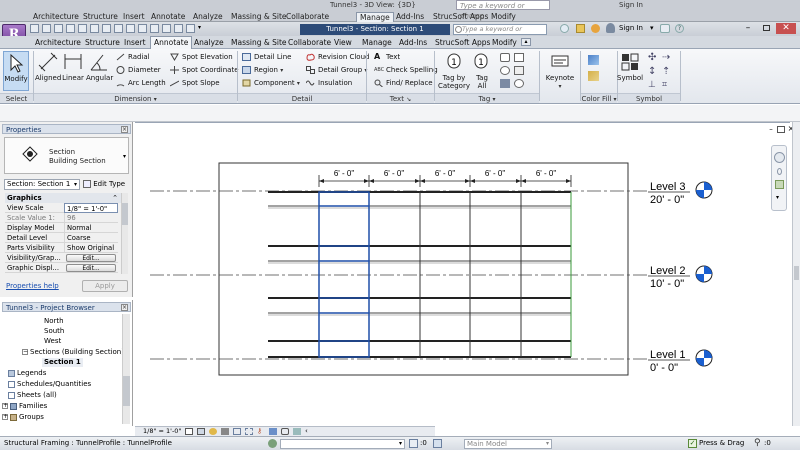 The height and width of the screenshot is (450, 800). Describe the element at coordinates (779, 171) in the screenshot. I see `zoom-icon` at that location.